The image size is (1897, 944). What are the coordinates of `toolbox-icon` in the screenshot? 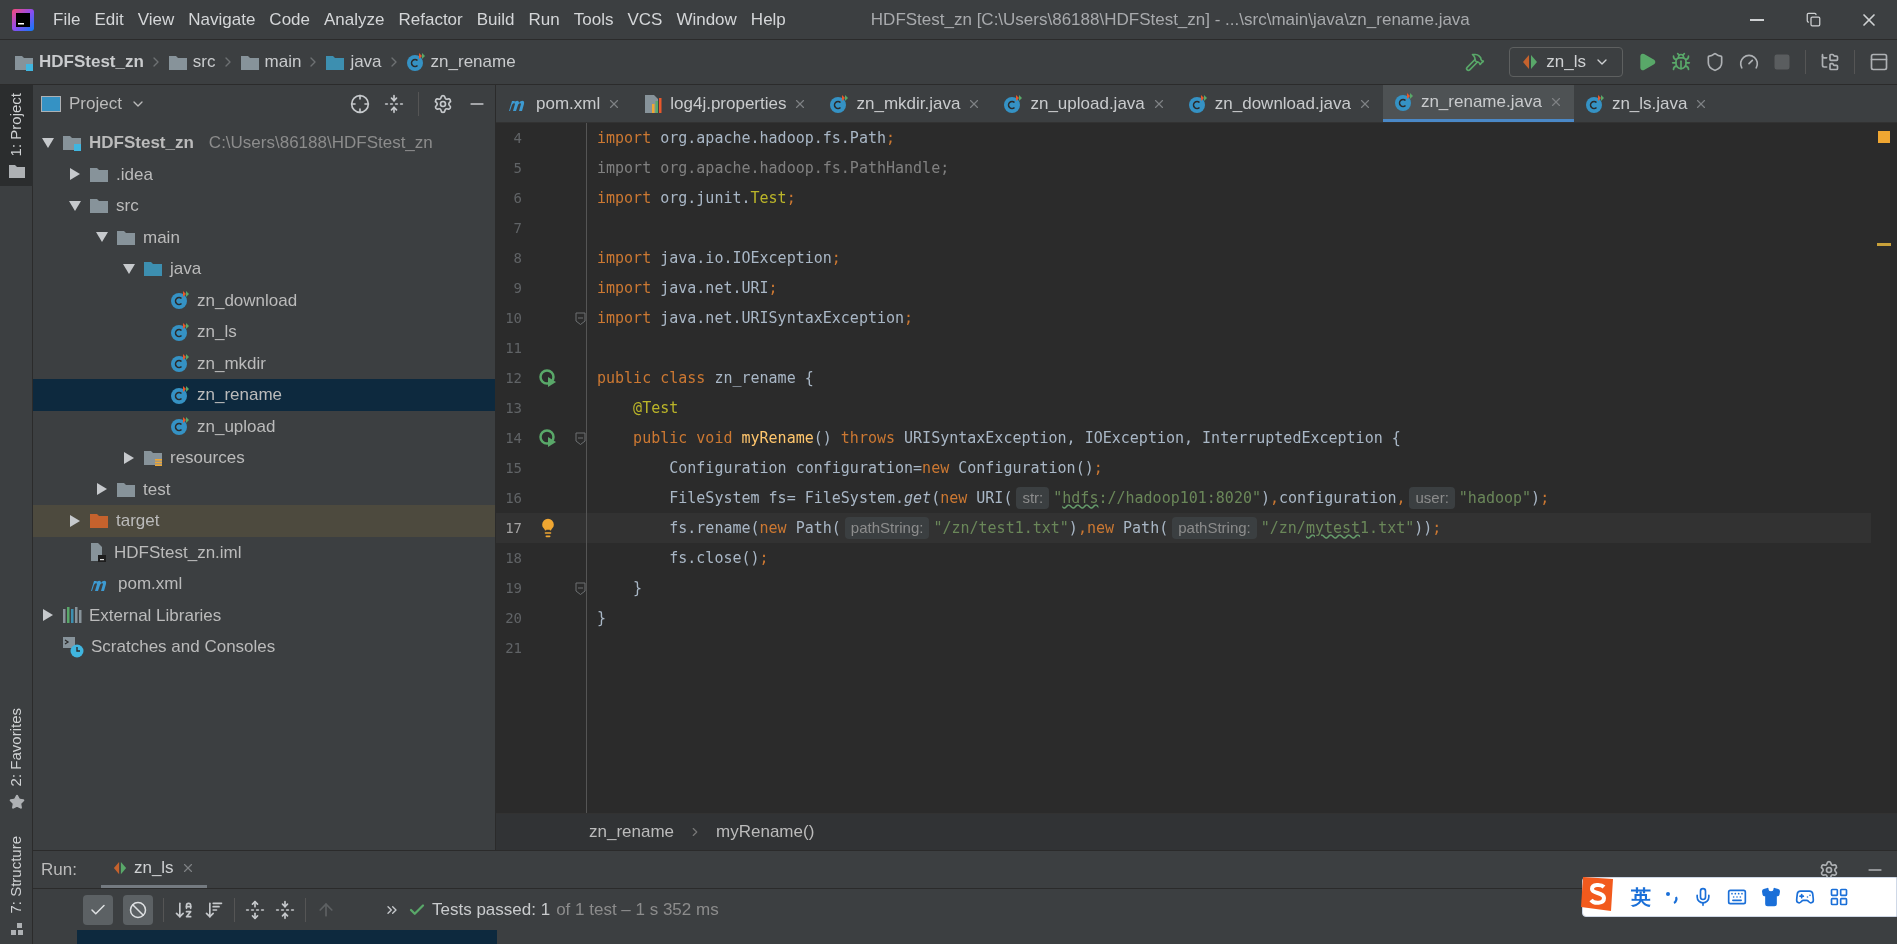 It's located at (1839, 897).